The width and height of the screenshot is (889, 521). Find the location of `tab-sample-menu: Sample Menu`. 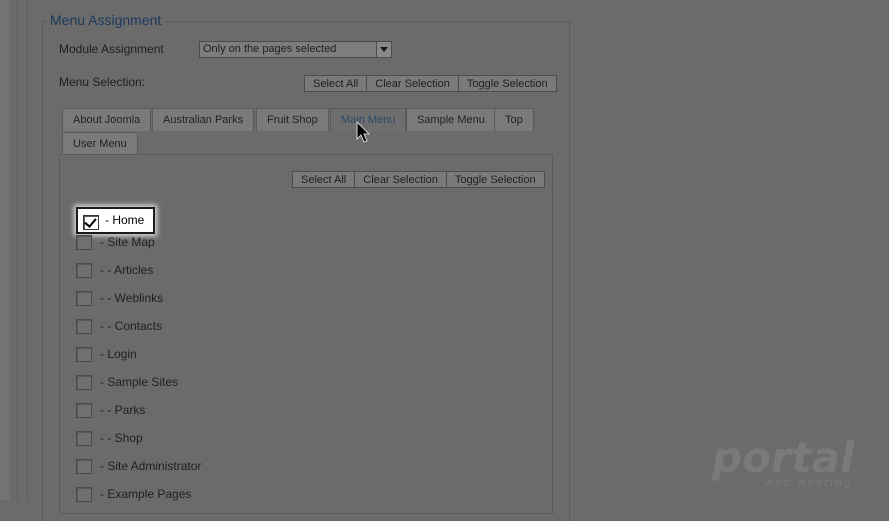

tab-sample-menu: Sample Menu is located at coordinates (451, 119).